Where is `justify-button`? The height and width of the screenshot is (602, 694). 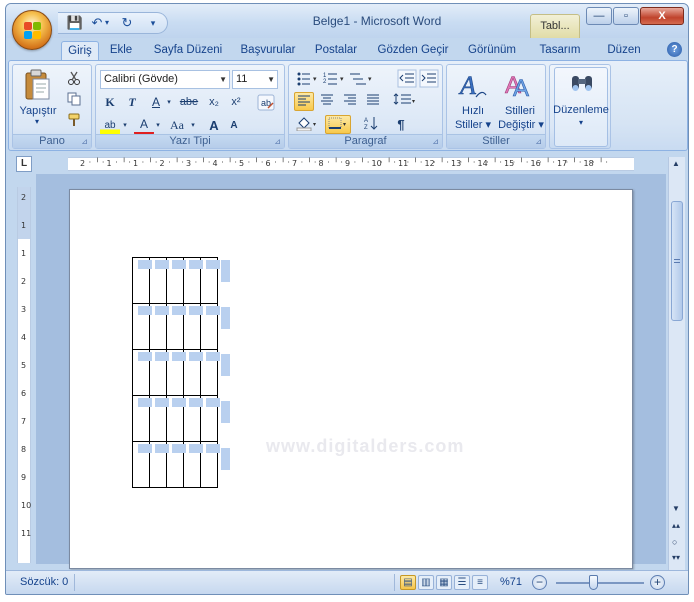 justify-button is located at coordinates (373, 101).